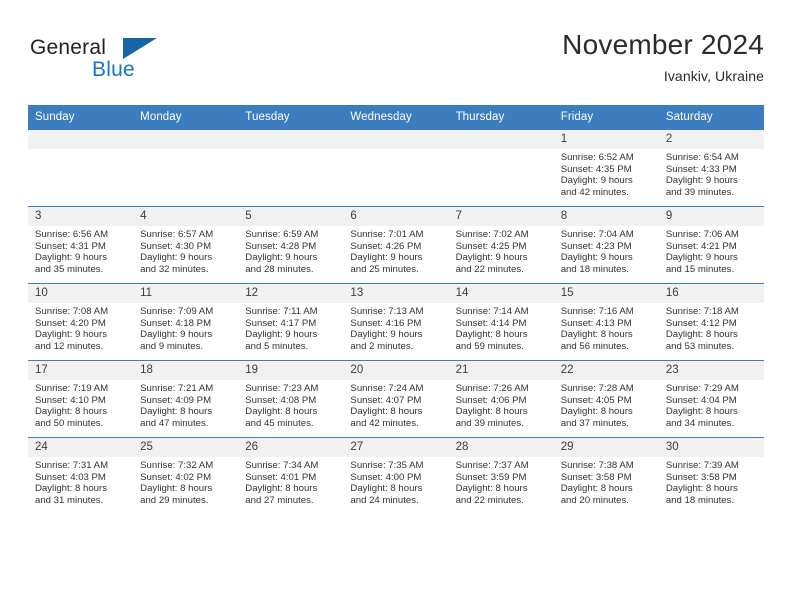 The width and height of the screenshot is (792, 612). I want to click on day-info-line: and 27 minutes., so click(279, 500).